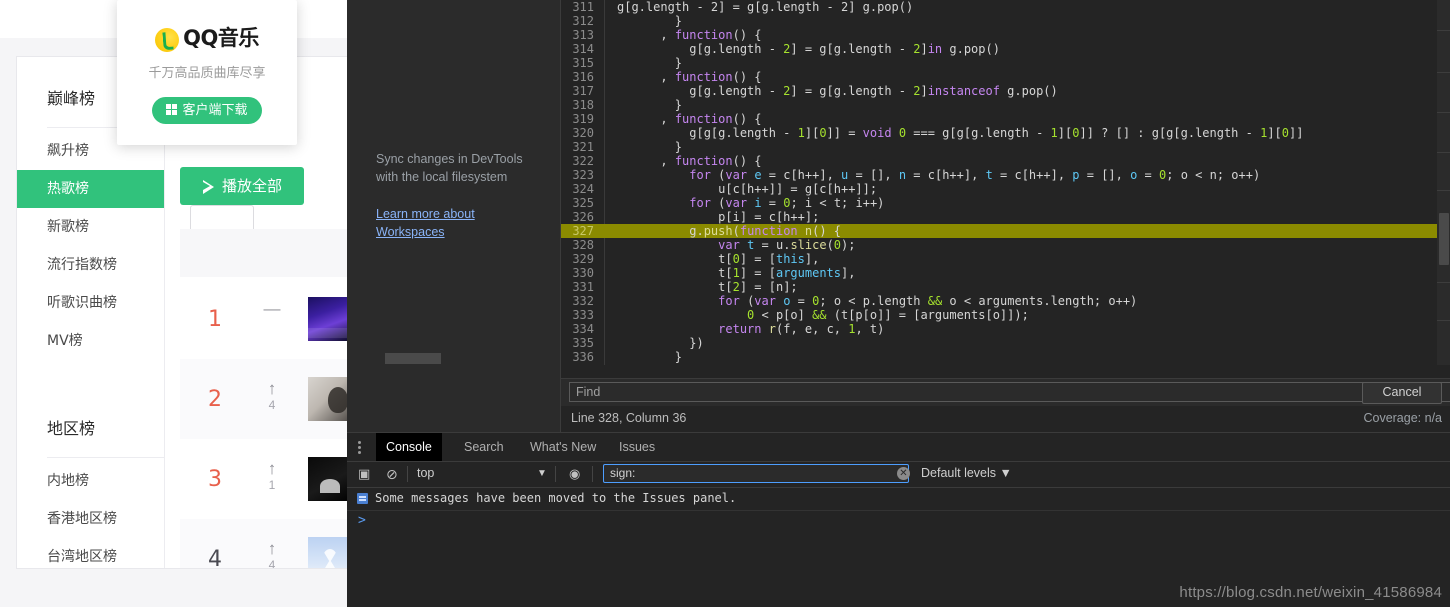 The width and height of the screenshot is (1450, 607). What do you see at coordinates (787, 203) in the screenshot?
I see `code-text: for (var i = 0; i < t; i++)` at bounding box center [787, 203].